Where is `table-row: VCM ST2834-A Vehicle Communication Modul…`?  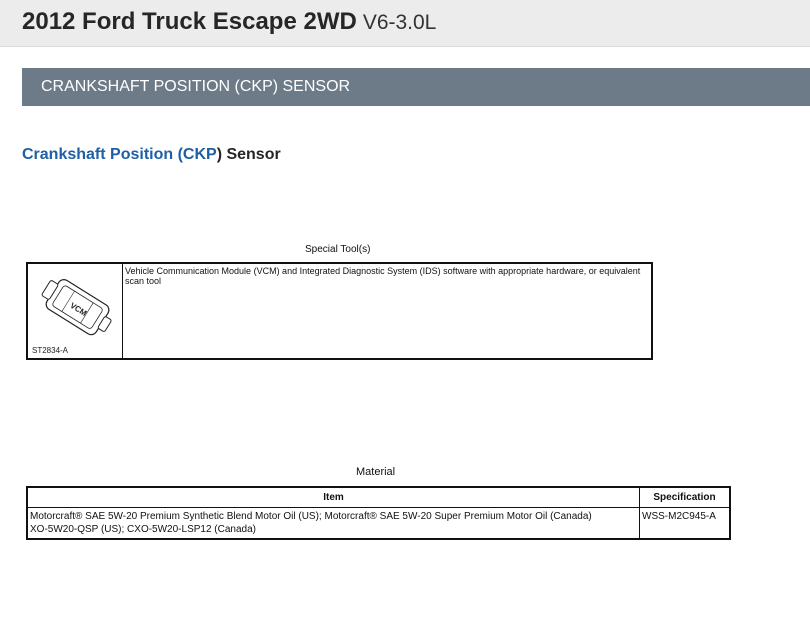 table-row: VCM ST2834-A Vehicle Communication Modul… is located at coordinates (339, 311).